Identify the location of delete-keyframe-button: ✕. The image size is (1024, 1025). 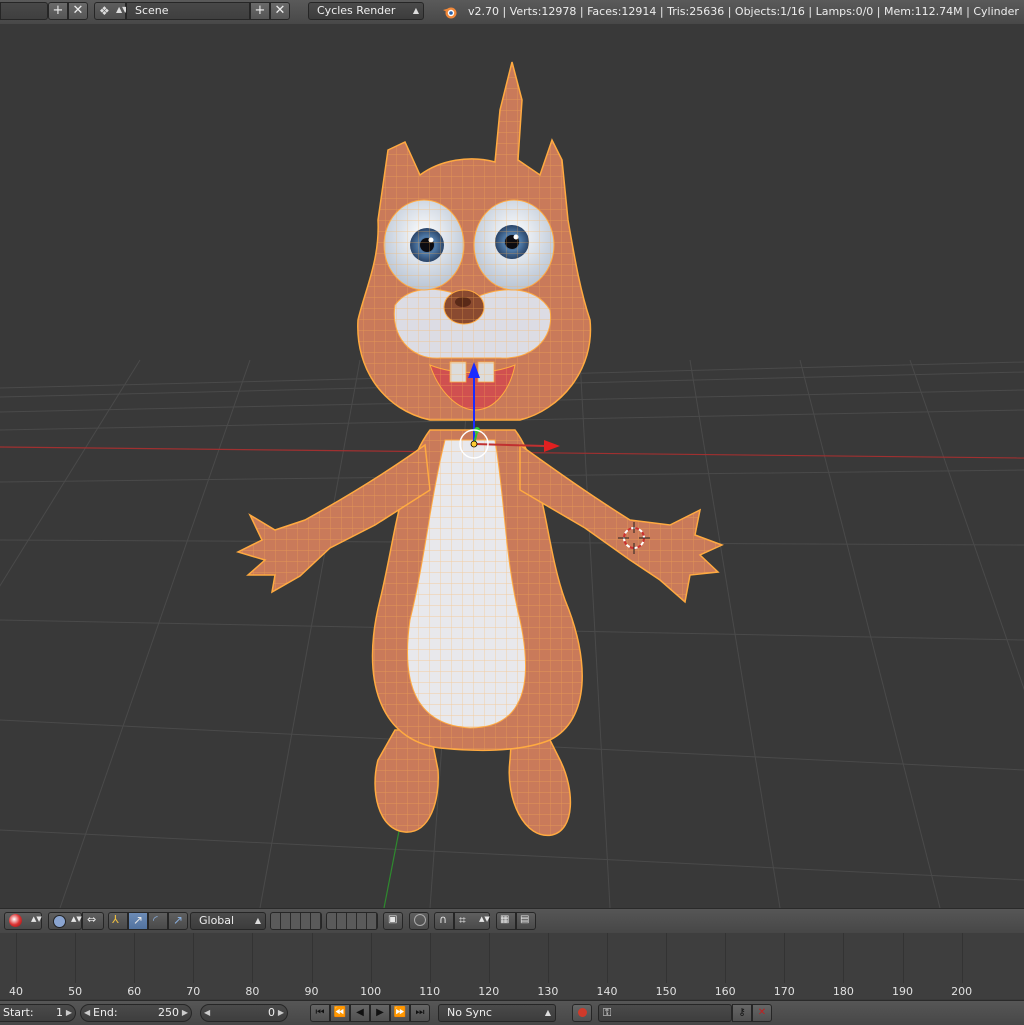
(762, 1013).